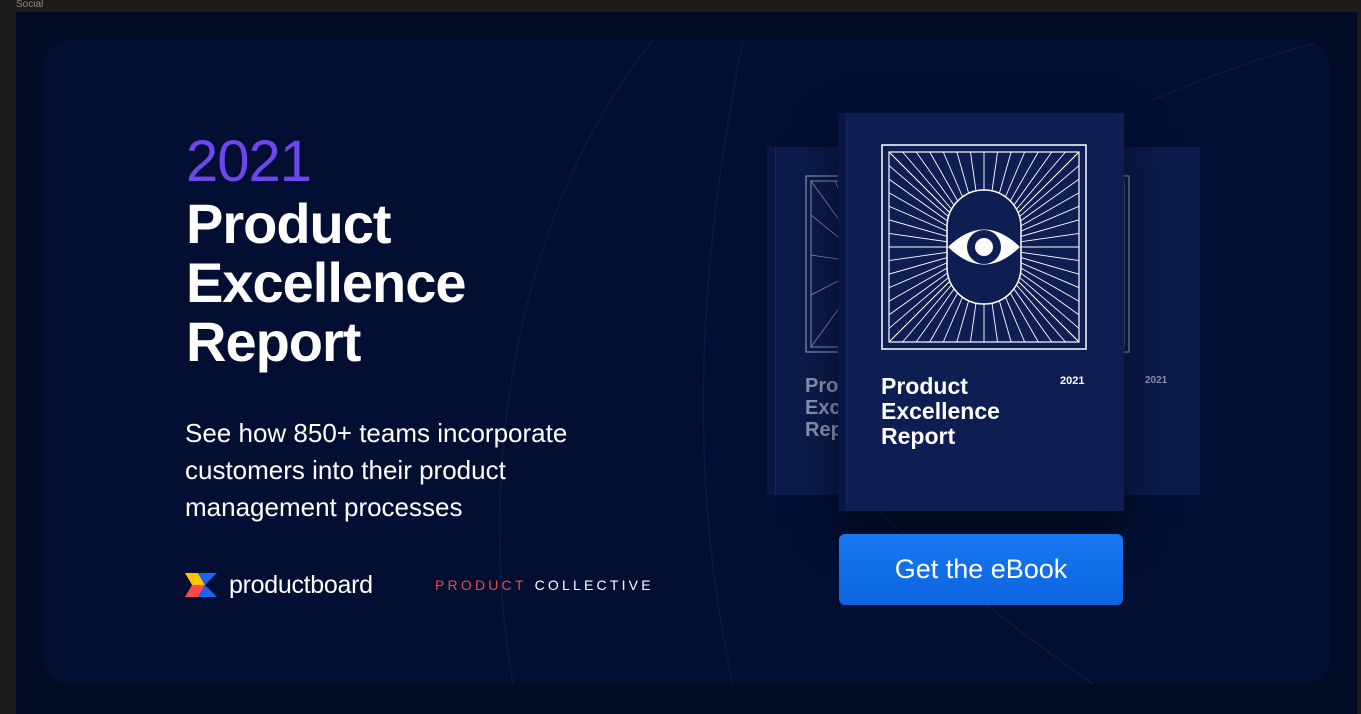  What do you see at coordinates (984, 247) in the screenshot?
I see `sunburst-artwork` at bounding box center [984, 247].